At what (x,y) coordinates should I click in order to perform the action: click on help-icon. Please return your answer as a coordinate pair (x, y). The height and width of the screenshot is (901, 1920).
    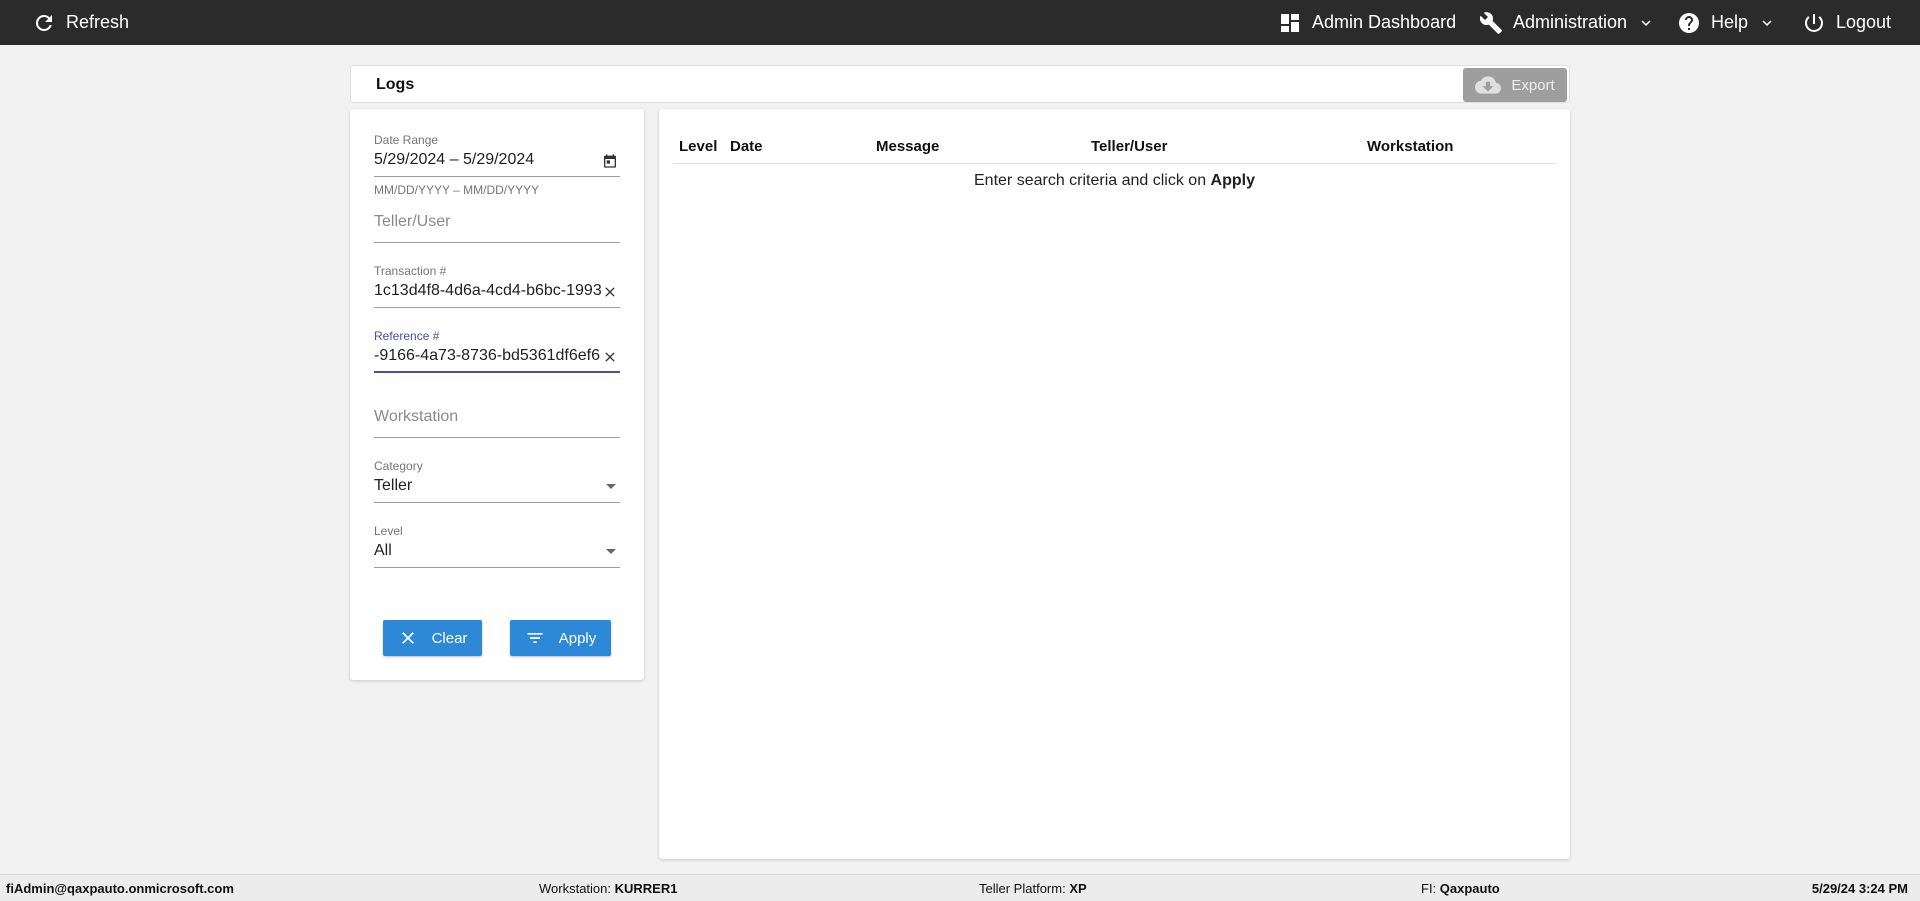
    Looking at the image, I should click on (1689, 22).